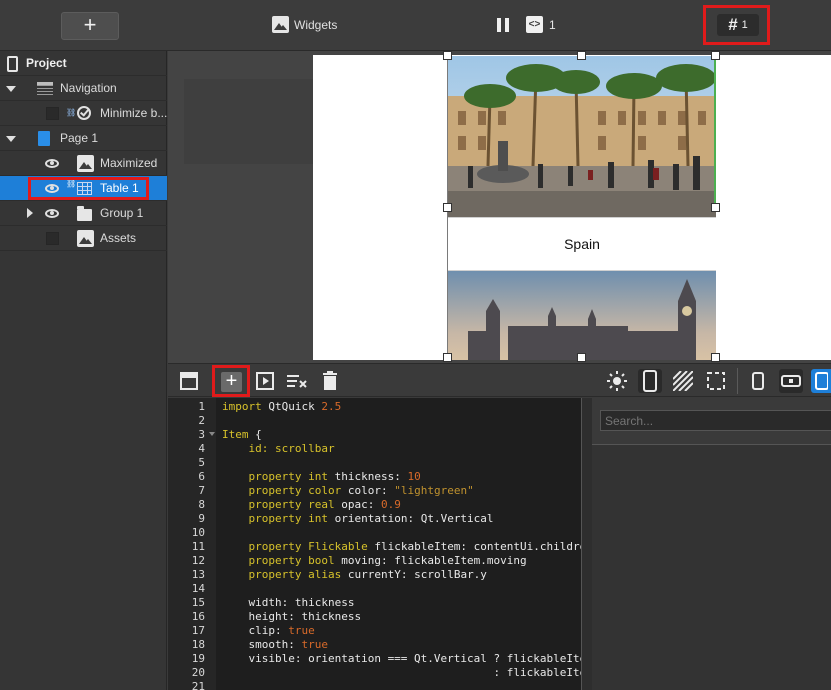 The image size is (831, 690). I want to click on run-icon, so click(265, 381).